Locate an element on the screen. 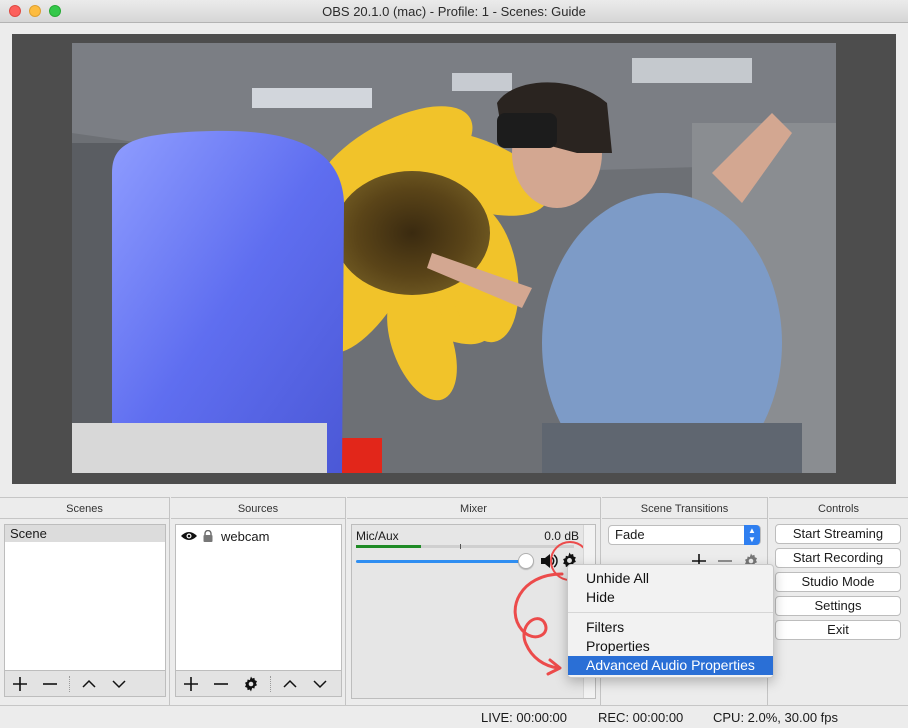 The width and height of the screenshot is (908, 728). scenes-toolbar is located at coordinates (85, 684).